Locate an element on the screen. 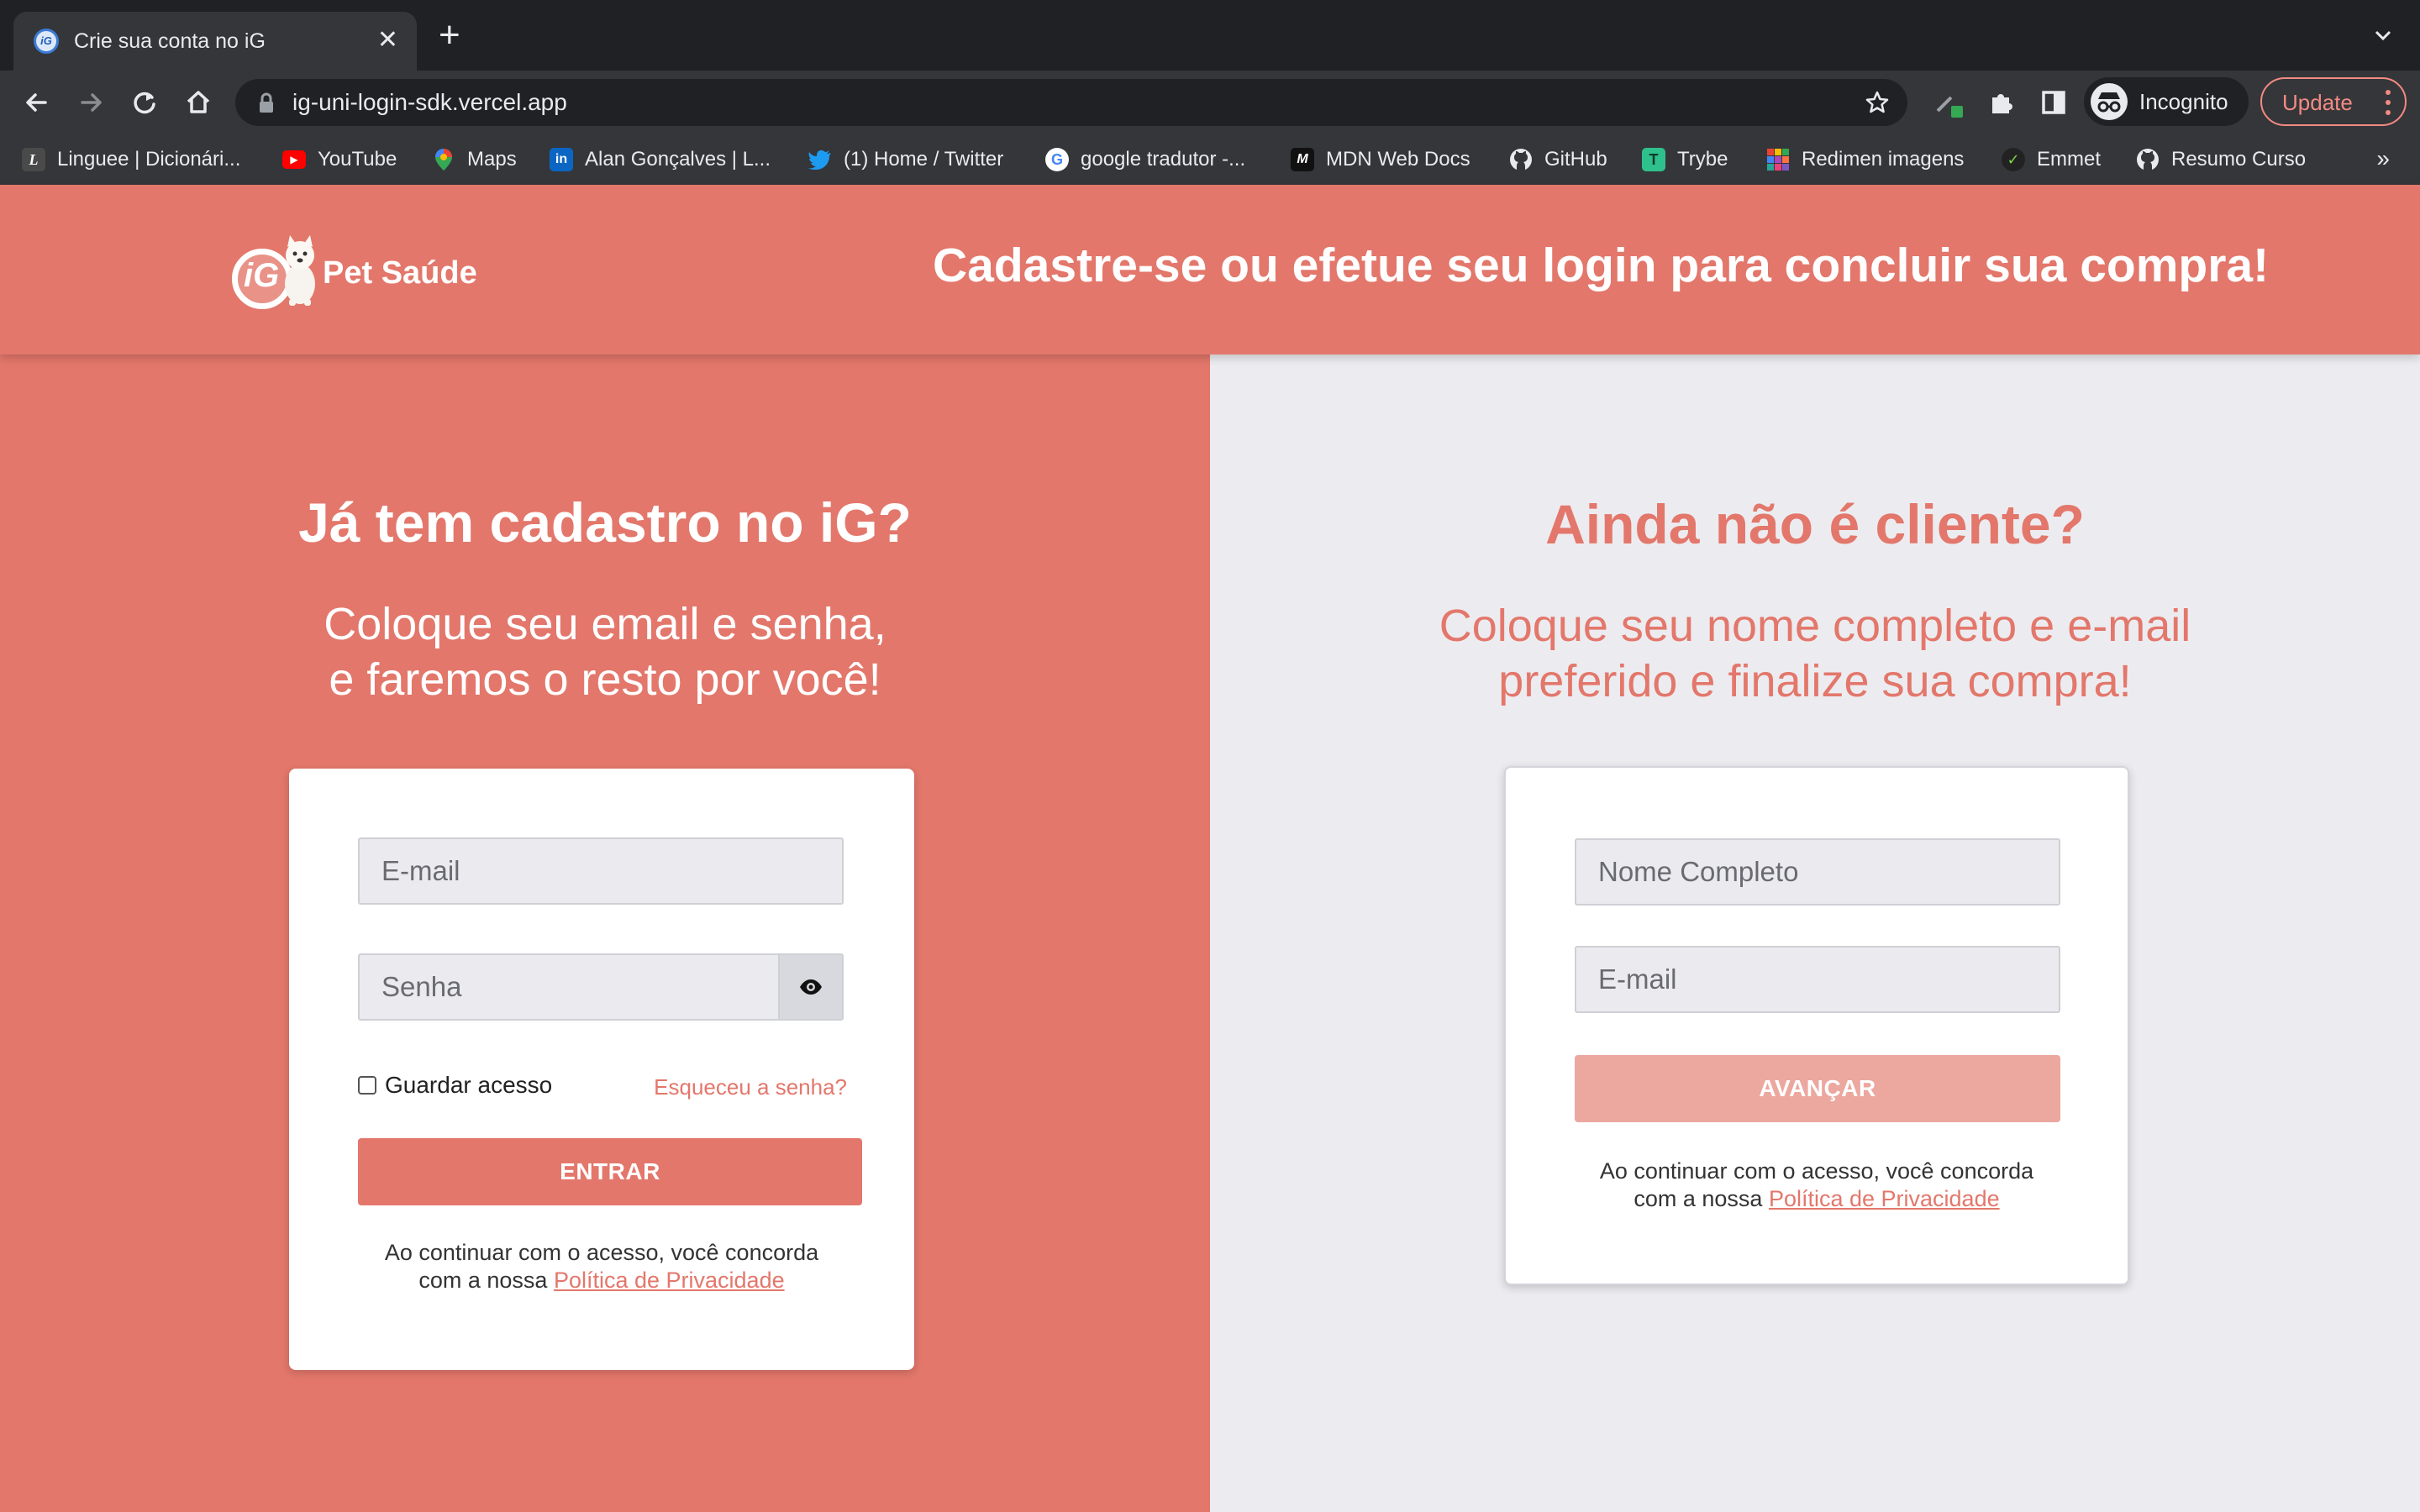 The image size is (2420, 1512). browser-tab-active: iG Crie sua conta no iG ✕ is located at coordinates (215, 41).